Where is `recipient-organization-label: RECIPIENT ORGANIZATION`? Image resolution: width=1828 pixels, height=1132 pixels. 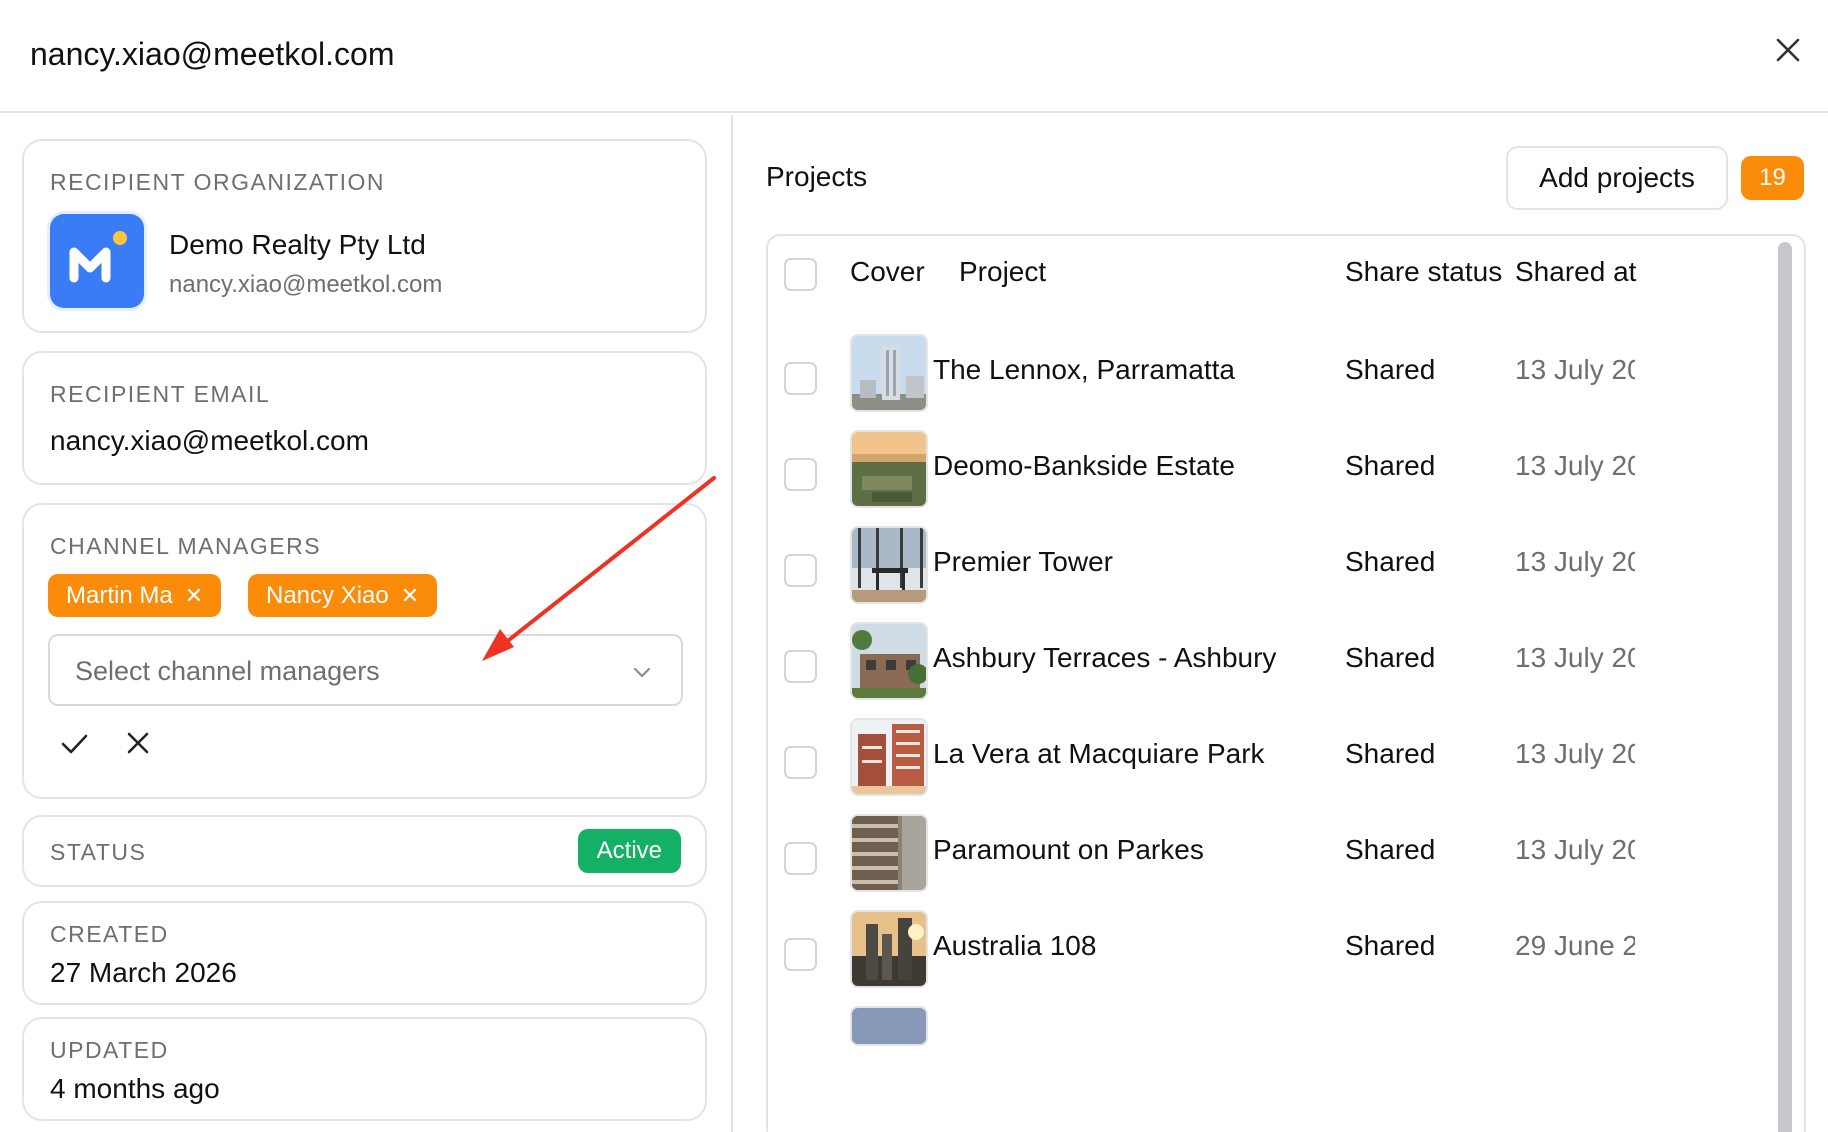 recipient-organization-label: RECIPIENT ORGANIZATION is located at coordinates (218, 182).